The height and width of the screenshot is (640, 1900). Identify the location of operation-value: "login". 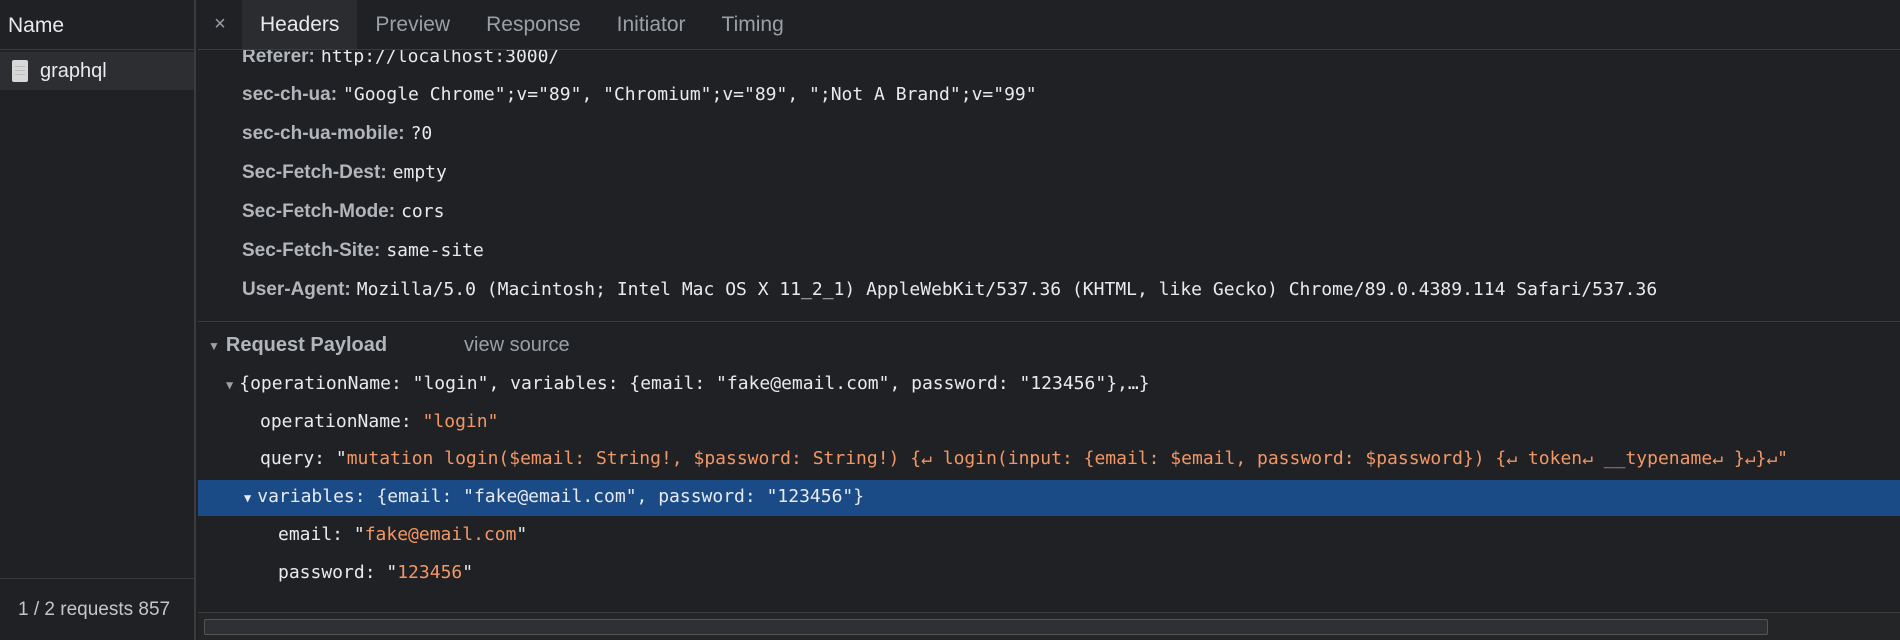
(460, 421).